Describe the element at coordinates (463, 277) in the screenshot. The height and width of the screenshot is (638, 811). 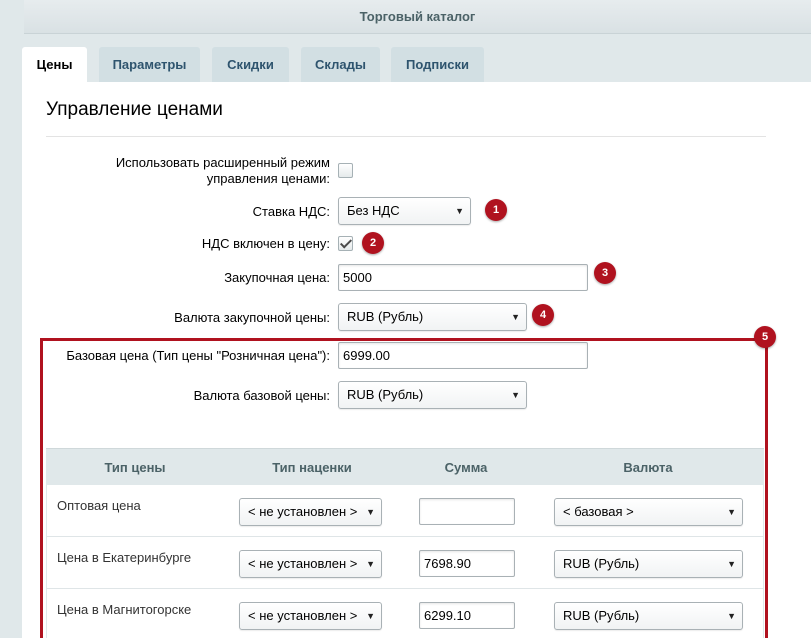
I see `purchase-price-input: 5000` at that location.